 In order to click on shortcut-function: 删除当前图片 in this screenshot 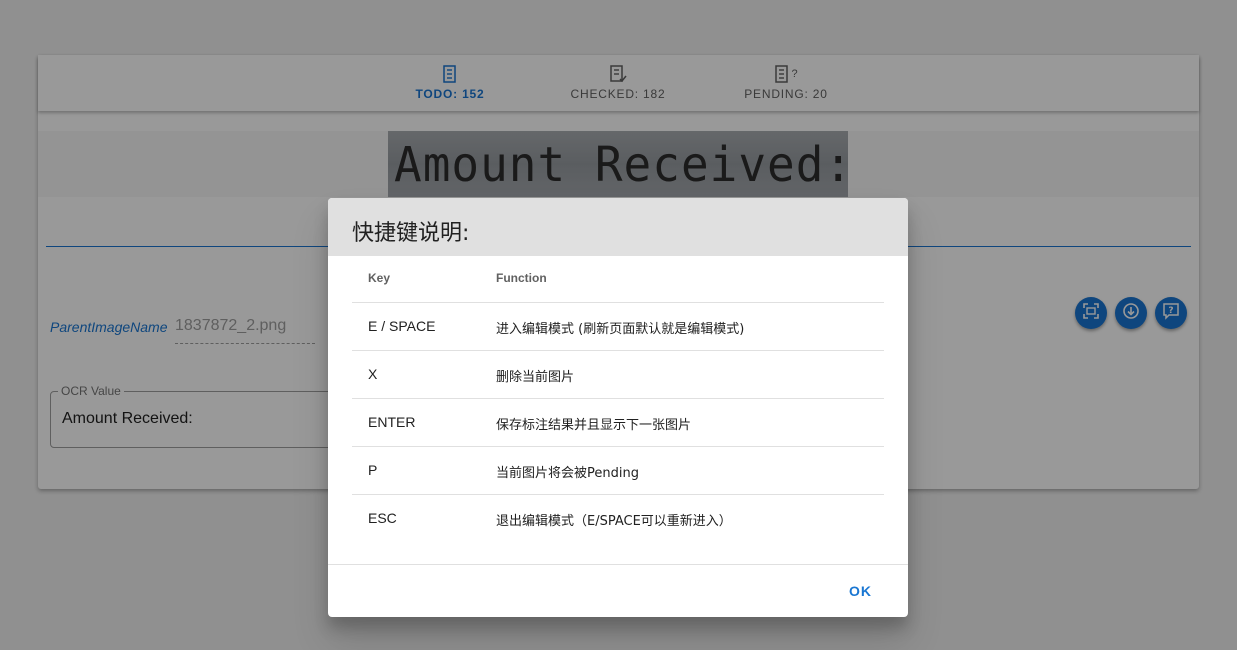, I will do `click(535, 377)`.